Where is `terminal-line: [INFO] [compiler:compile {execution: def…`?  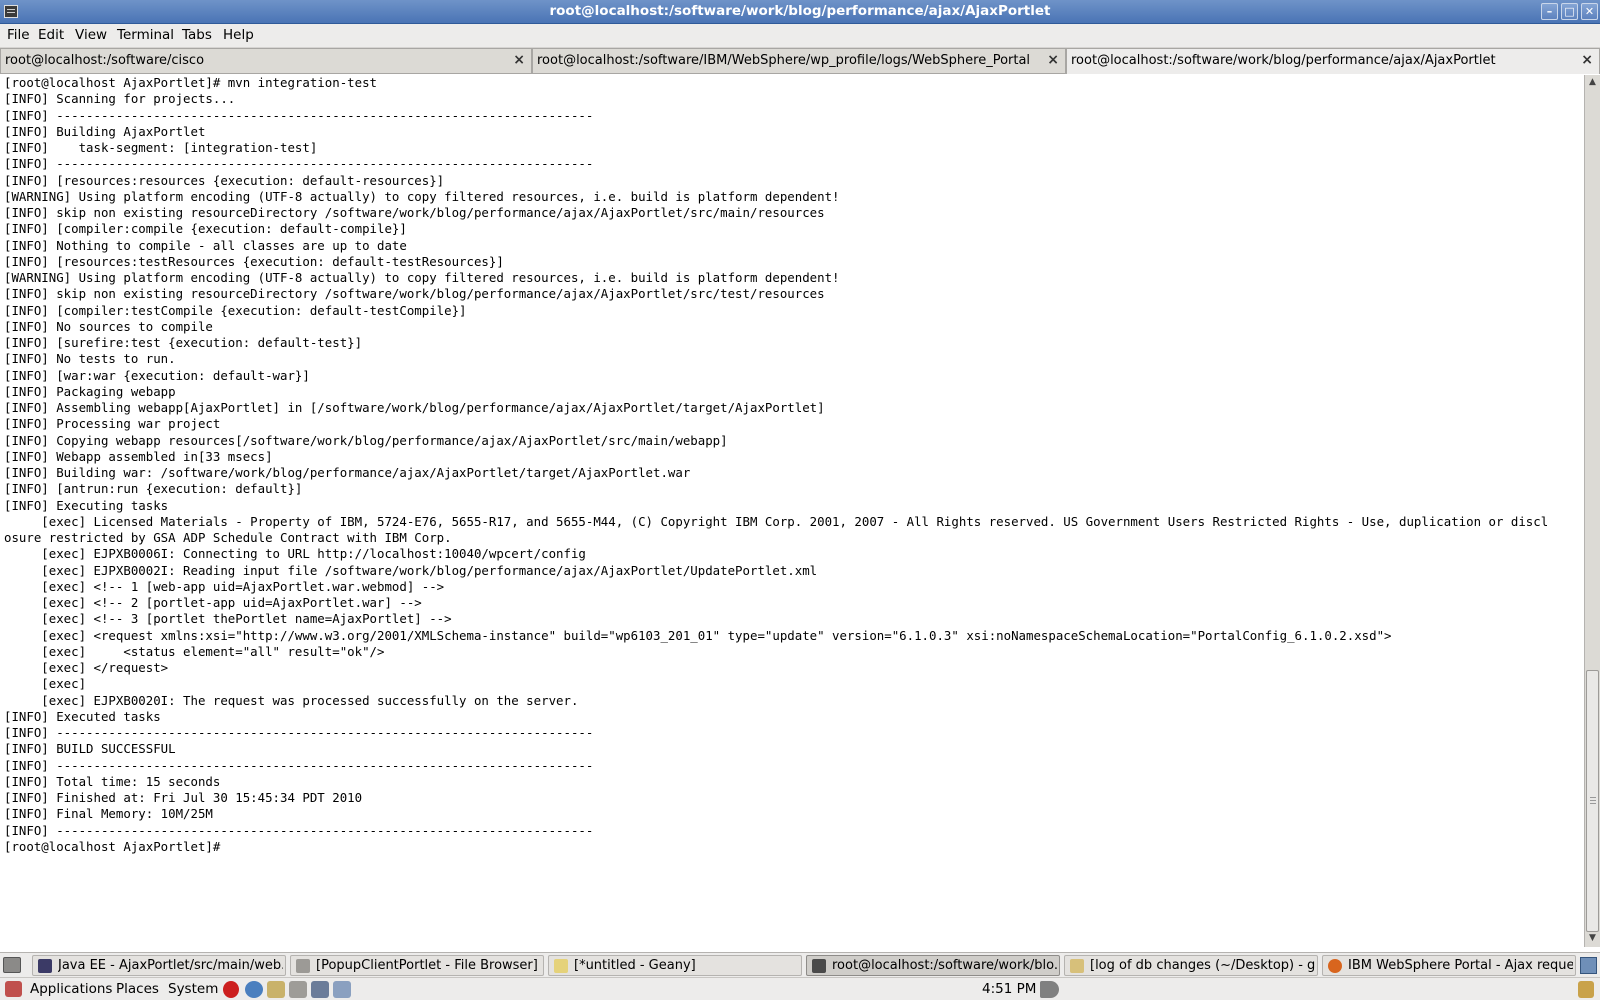
terminal-line: [INFO] [compiler:compile {execution: def… is located at coordinates (205, 229).